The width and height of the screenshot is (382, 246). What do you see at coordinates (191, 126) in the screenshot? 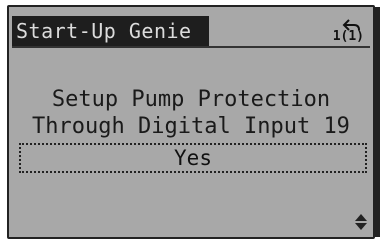
I see `prompt-line-2: Through Digital Input 19` at bounding box center [191, 126].